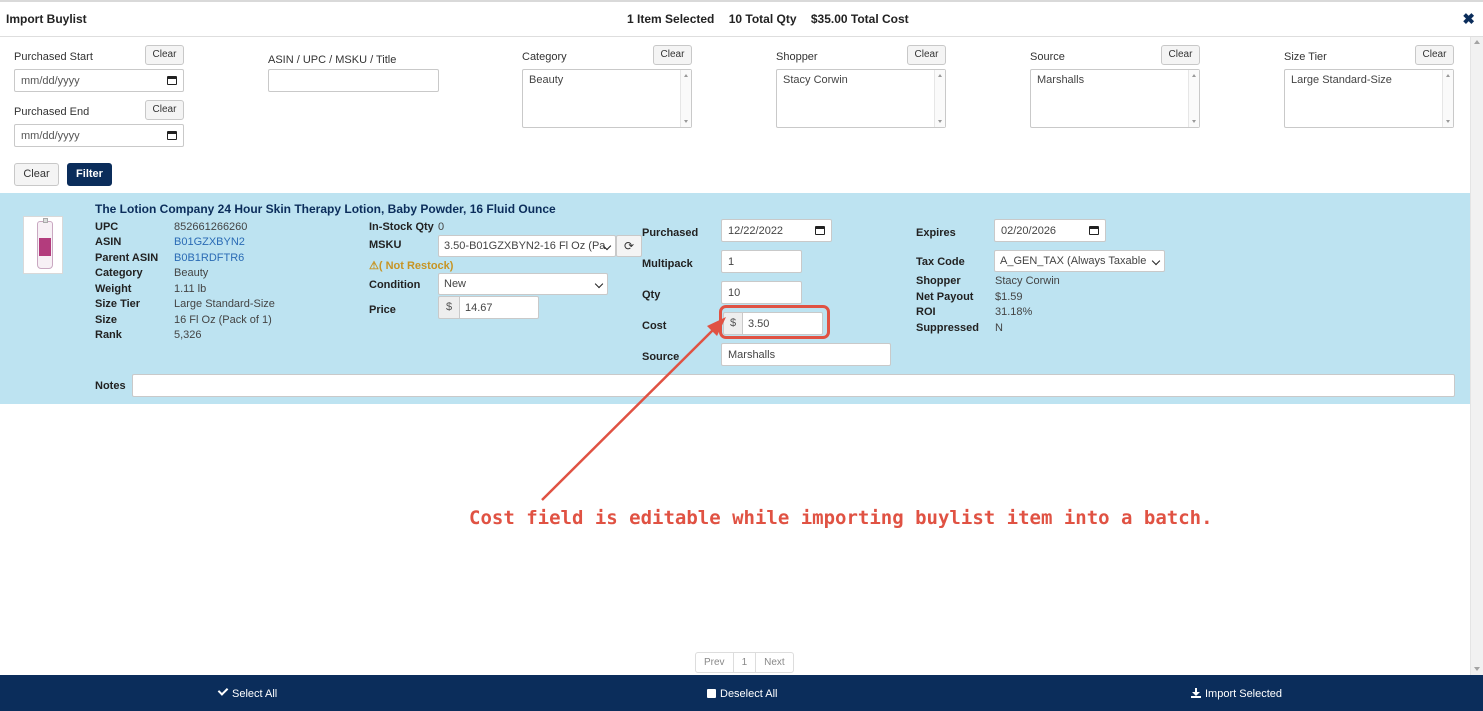 The height and width of the screenshot is (711, 1483). What do you see at coordinates (938, 281) in the screenshot?
I see `shopper-label: Shopper` at bounding box center [938, 281].